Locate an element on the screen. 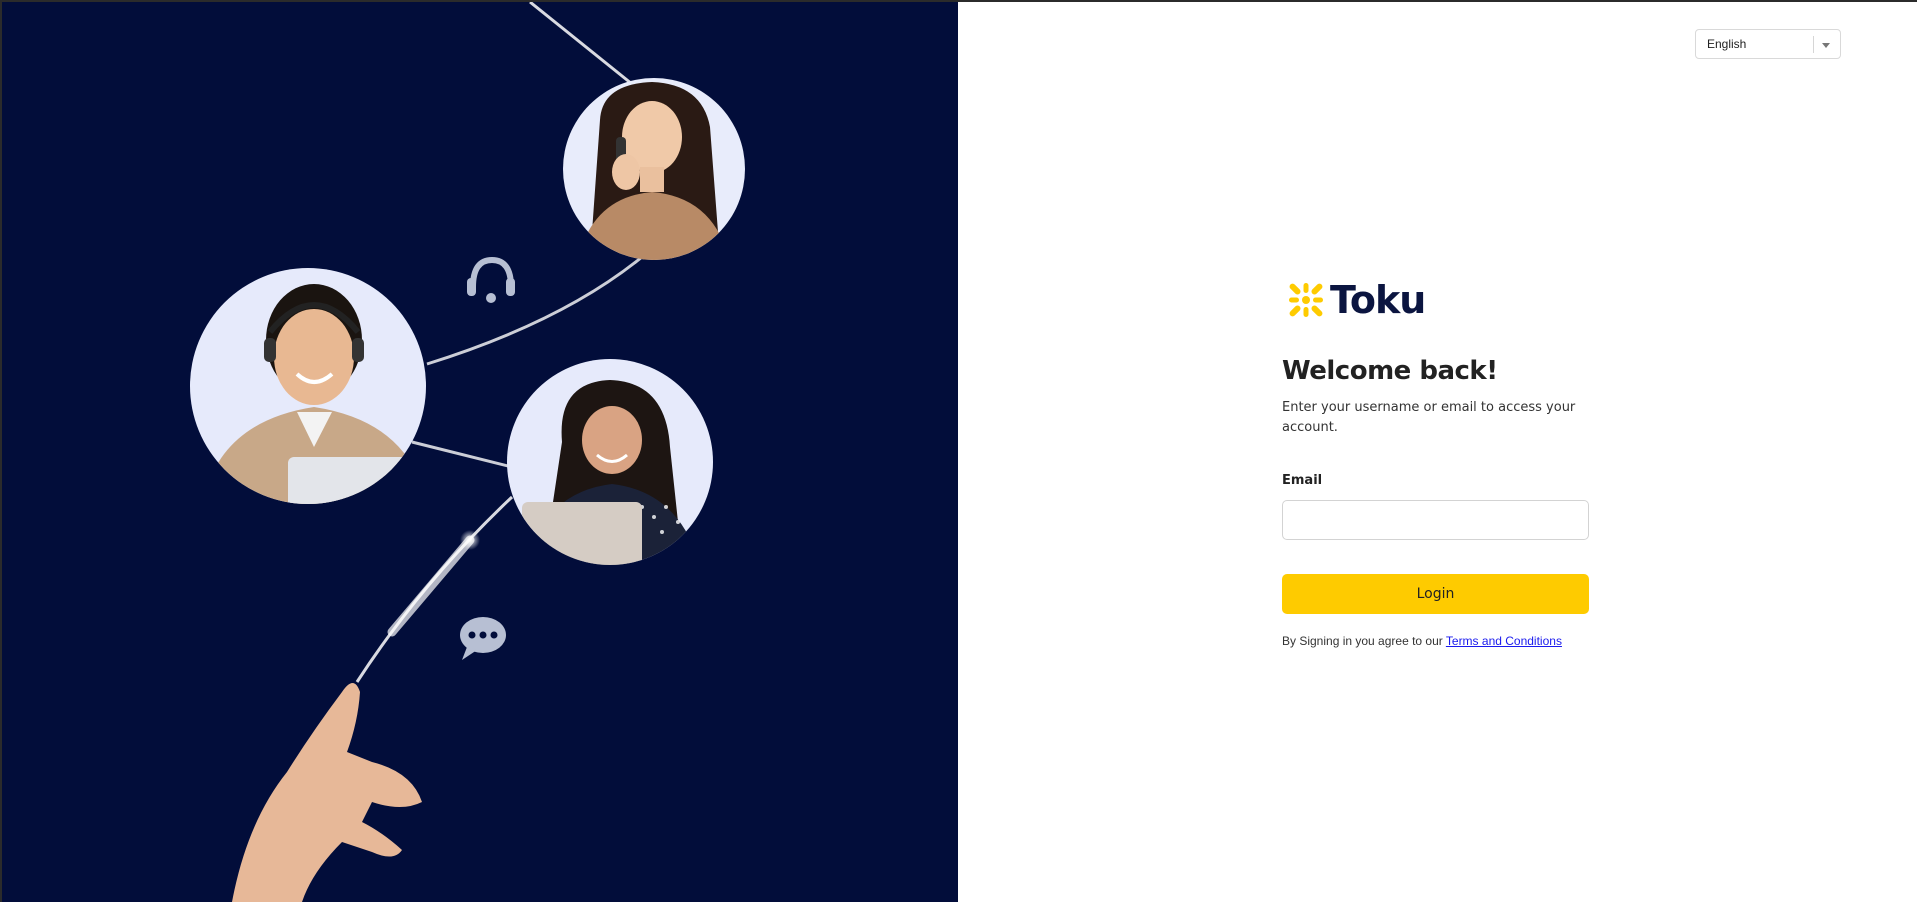  chevron-down-icon is located at coordinates (1826, 45).